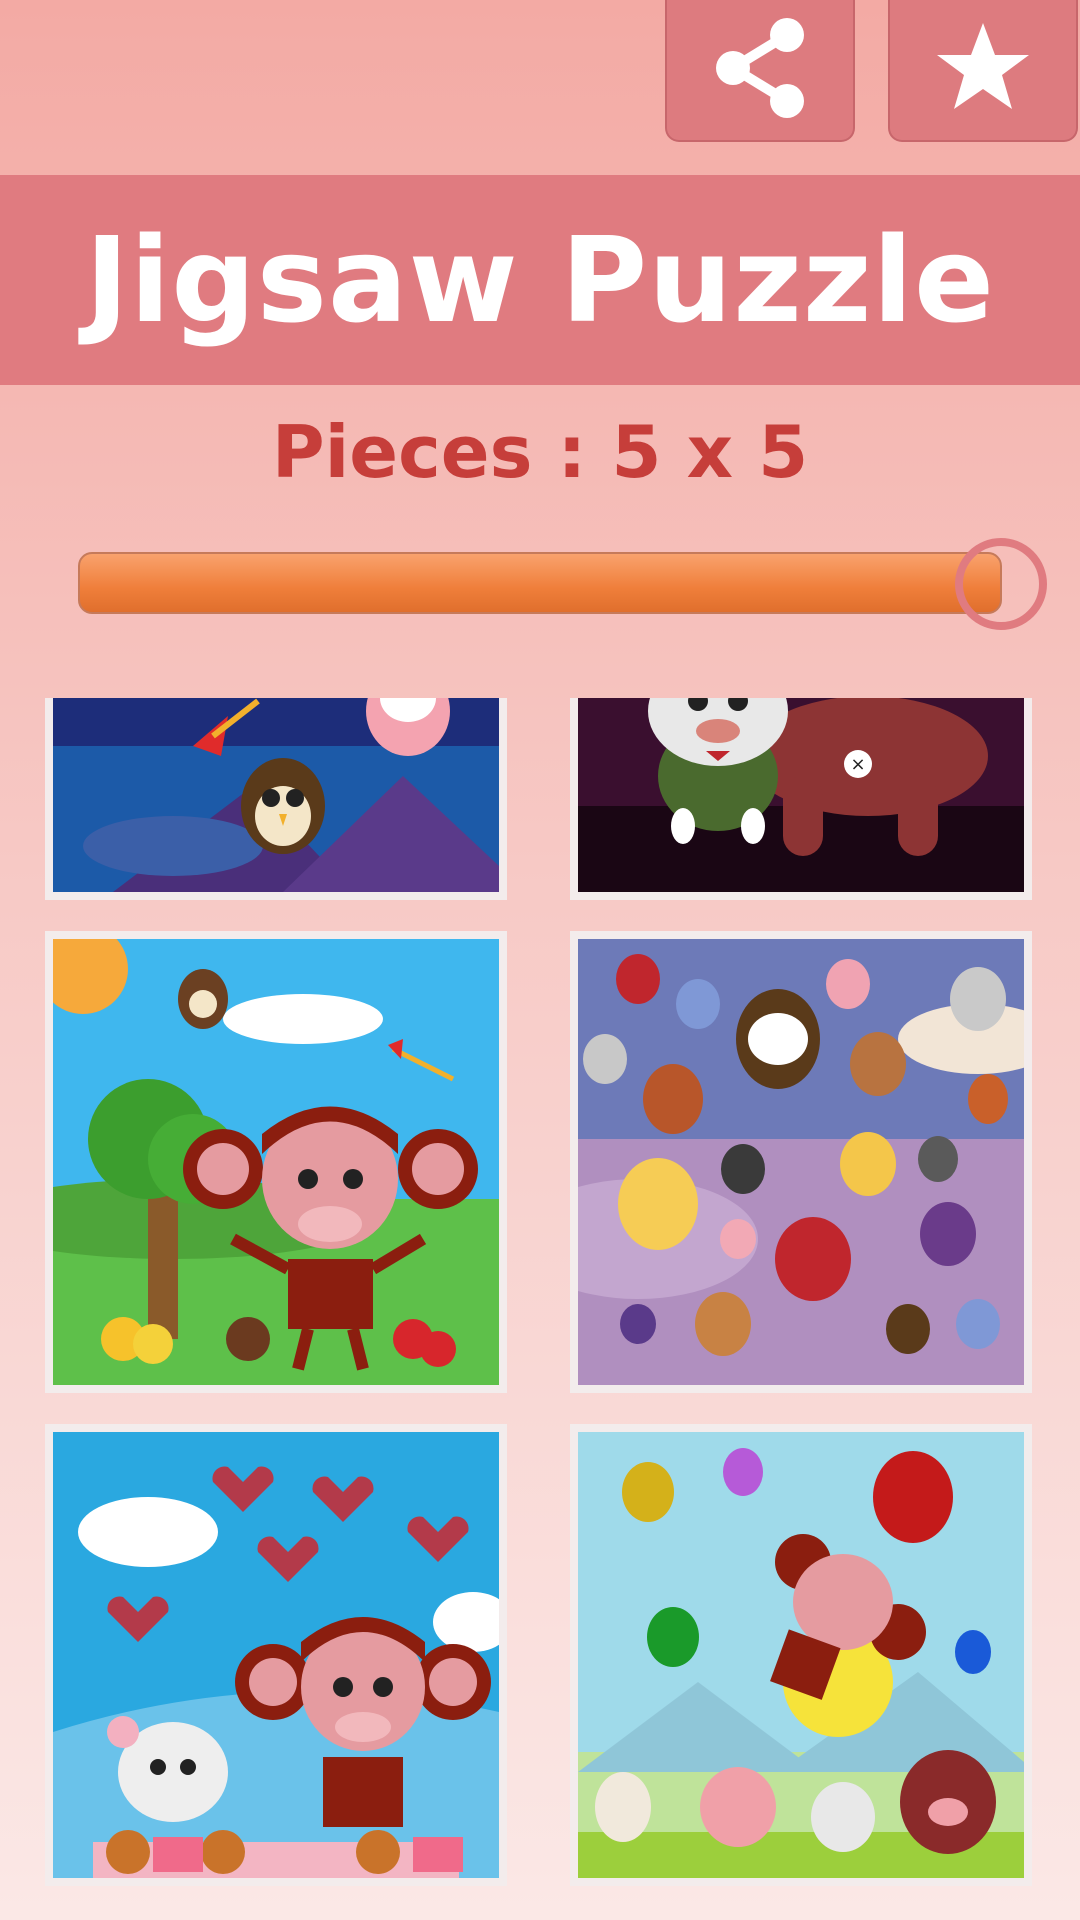  I want to click on bunny-bear-night-image: ×, so click(801, 795).